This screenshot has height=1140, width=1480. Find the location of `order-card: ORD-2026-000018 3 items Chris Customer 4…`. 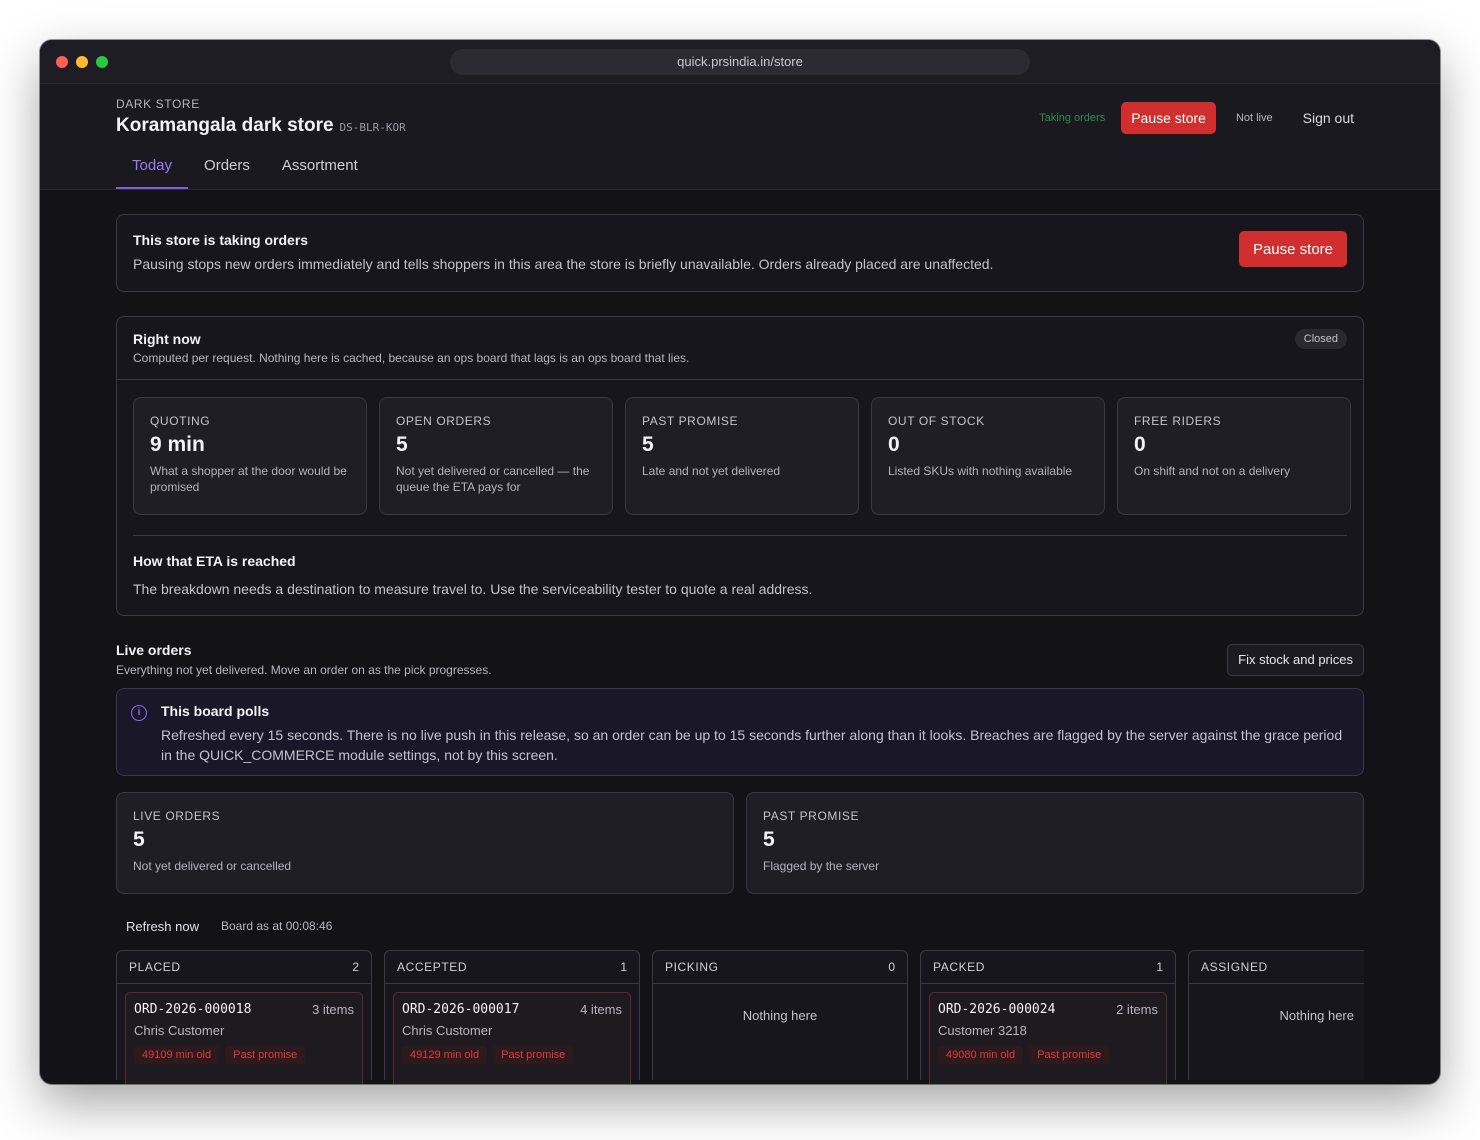

order-card: ORD-2026-000018 3 items Chris Customer 4… is located at coordinates (244, 1038).